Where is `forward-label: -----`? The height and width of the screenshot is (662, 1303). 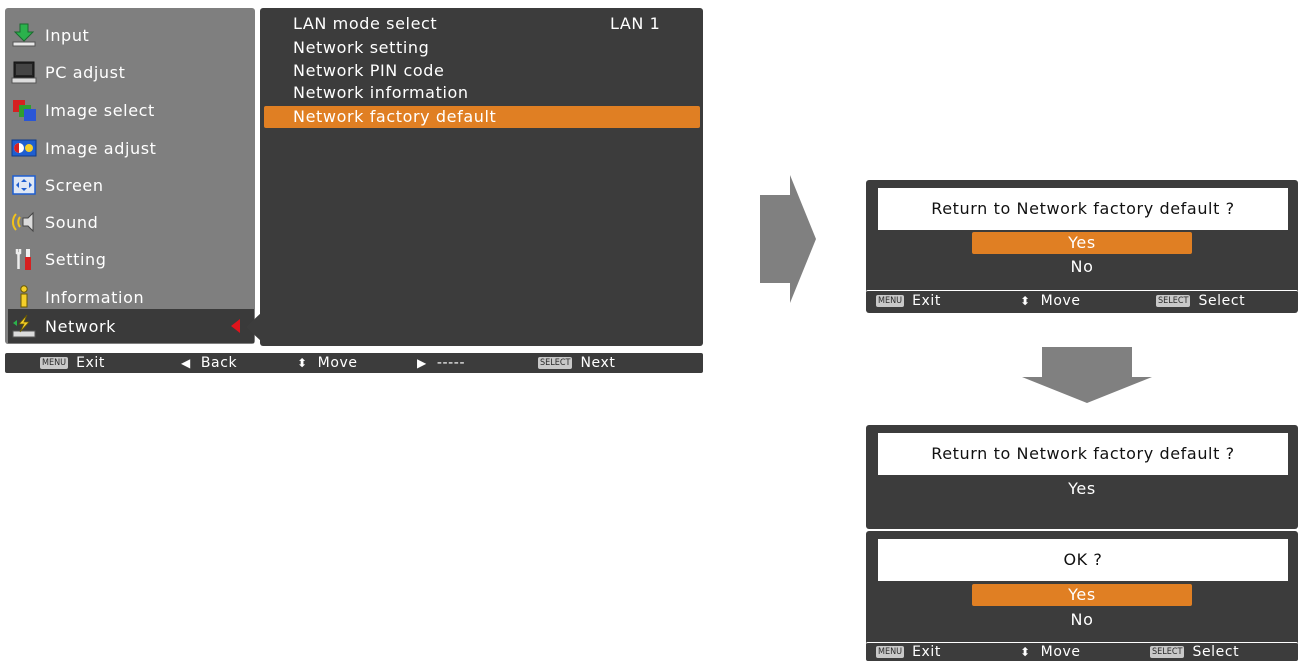 forward-label: ----- is located at coordinates (451, 363).